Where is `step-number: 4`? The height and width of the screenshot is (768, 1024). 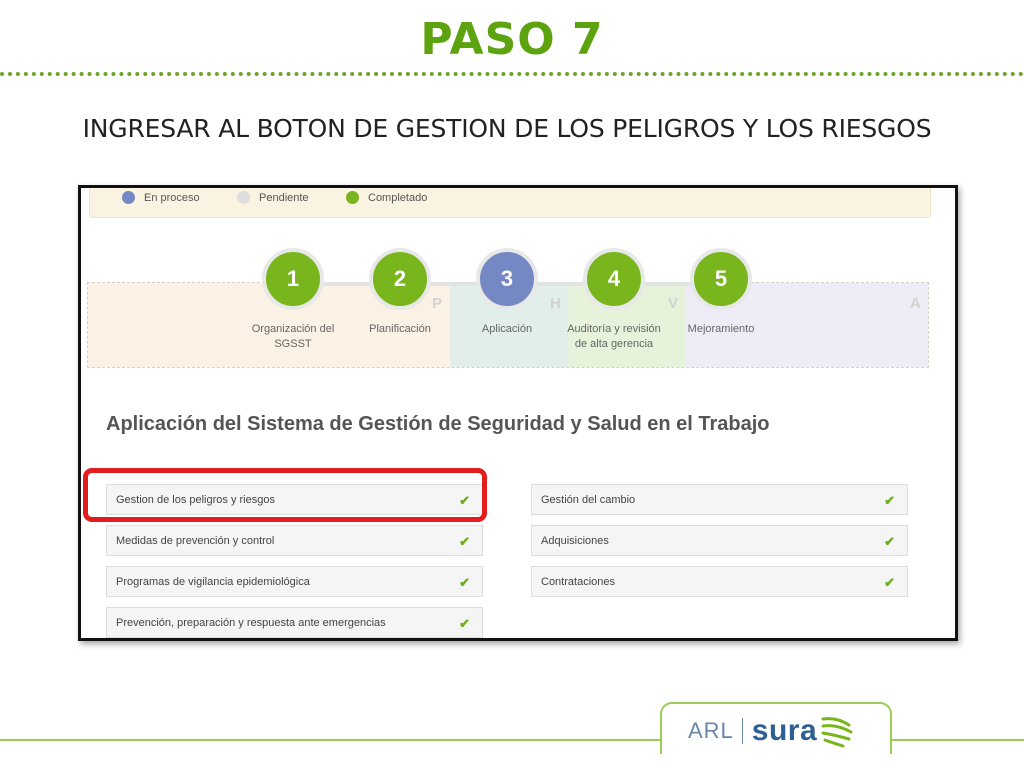
step-number: 4 is located at coordinates (614, 279).